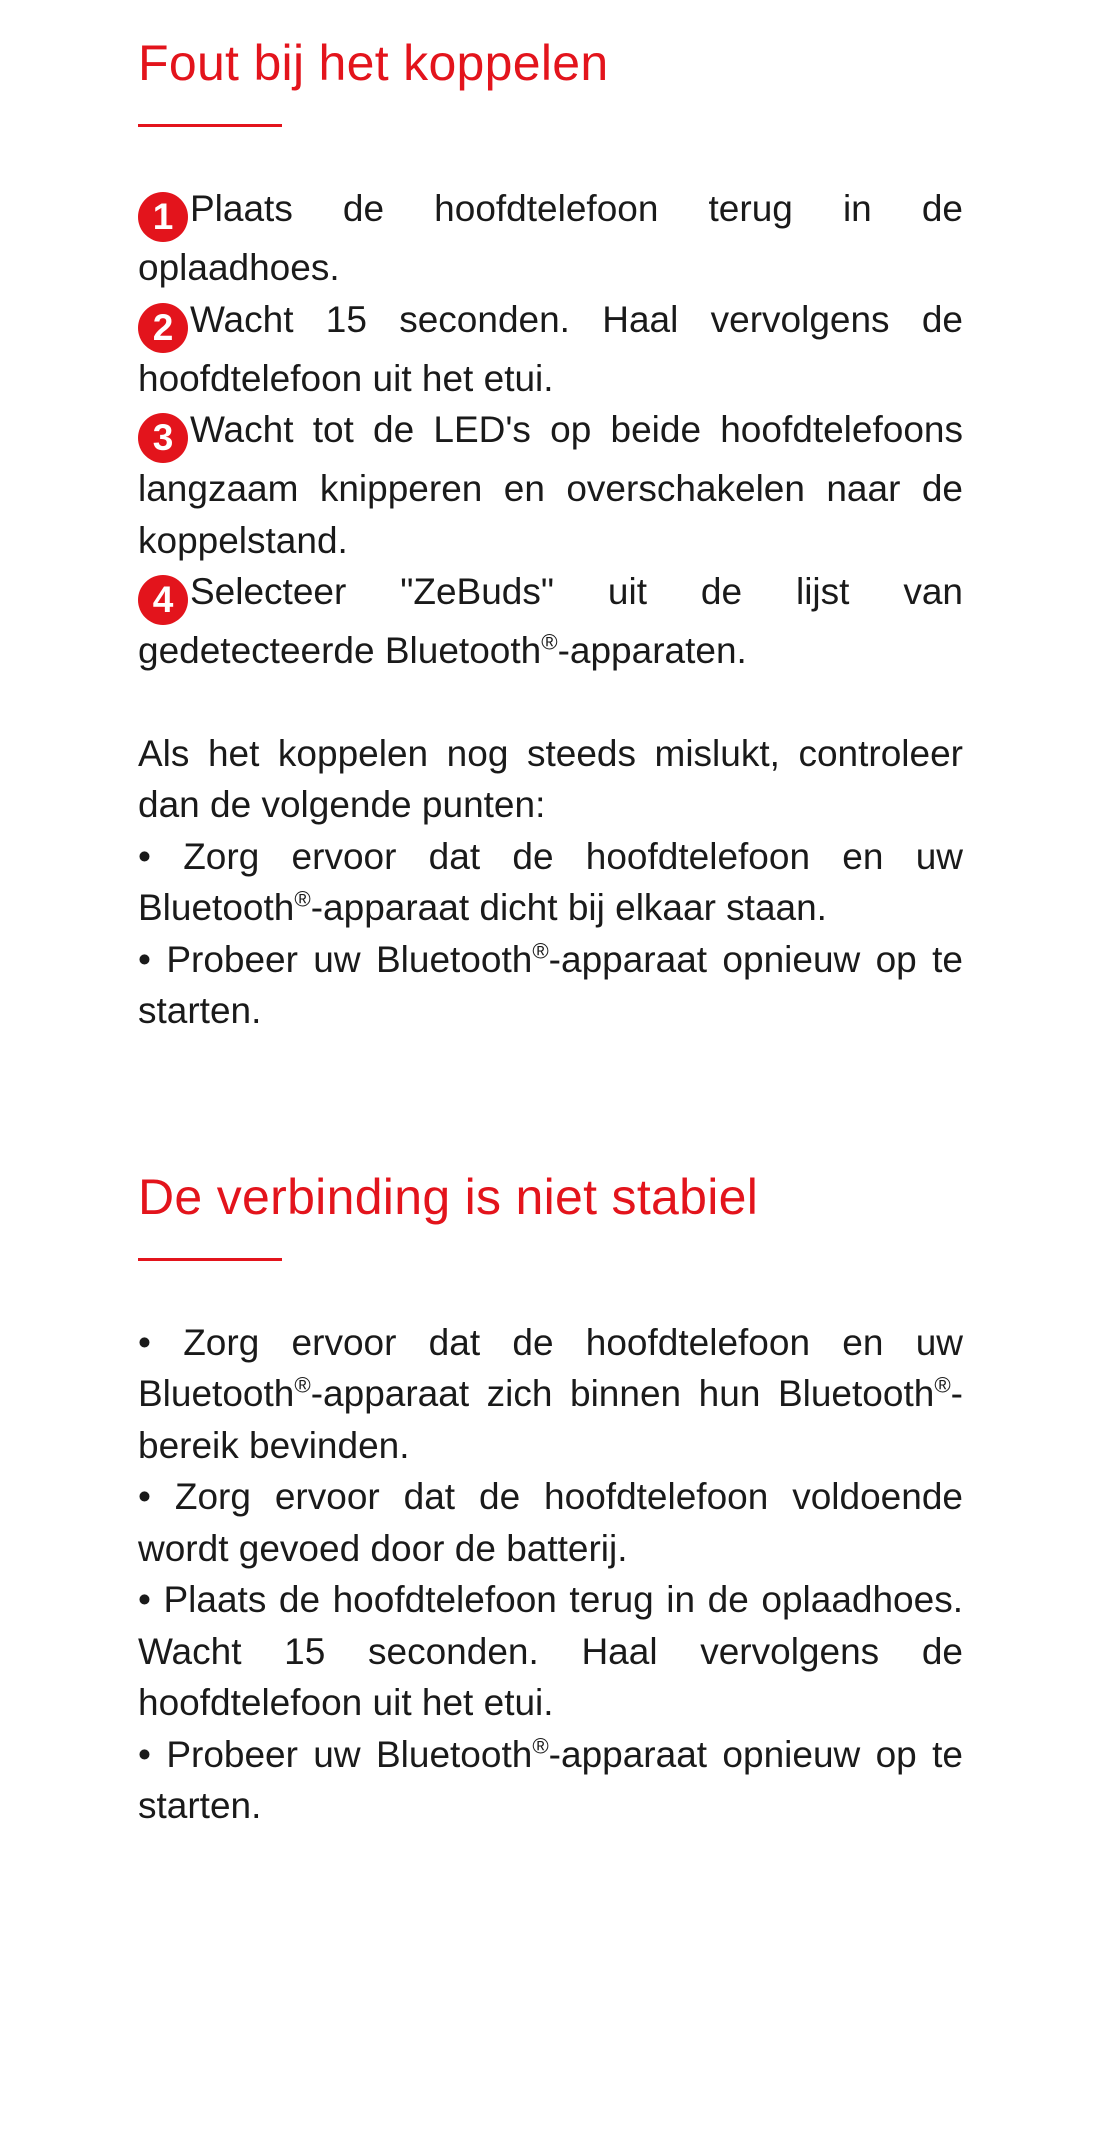  Describe the element at coordinates (652, 650) in the screenshot. I see `step-text-end: -apparaten.` at that location.